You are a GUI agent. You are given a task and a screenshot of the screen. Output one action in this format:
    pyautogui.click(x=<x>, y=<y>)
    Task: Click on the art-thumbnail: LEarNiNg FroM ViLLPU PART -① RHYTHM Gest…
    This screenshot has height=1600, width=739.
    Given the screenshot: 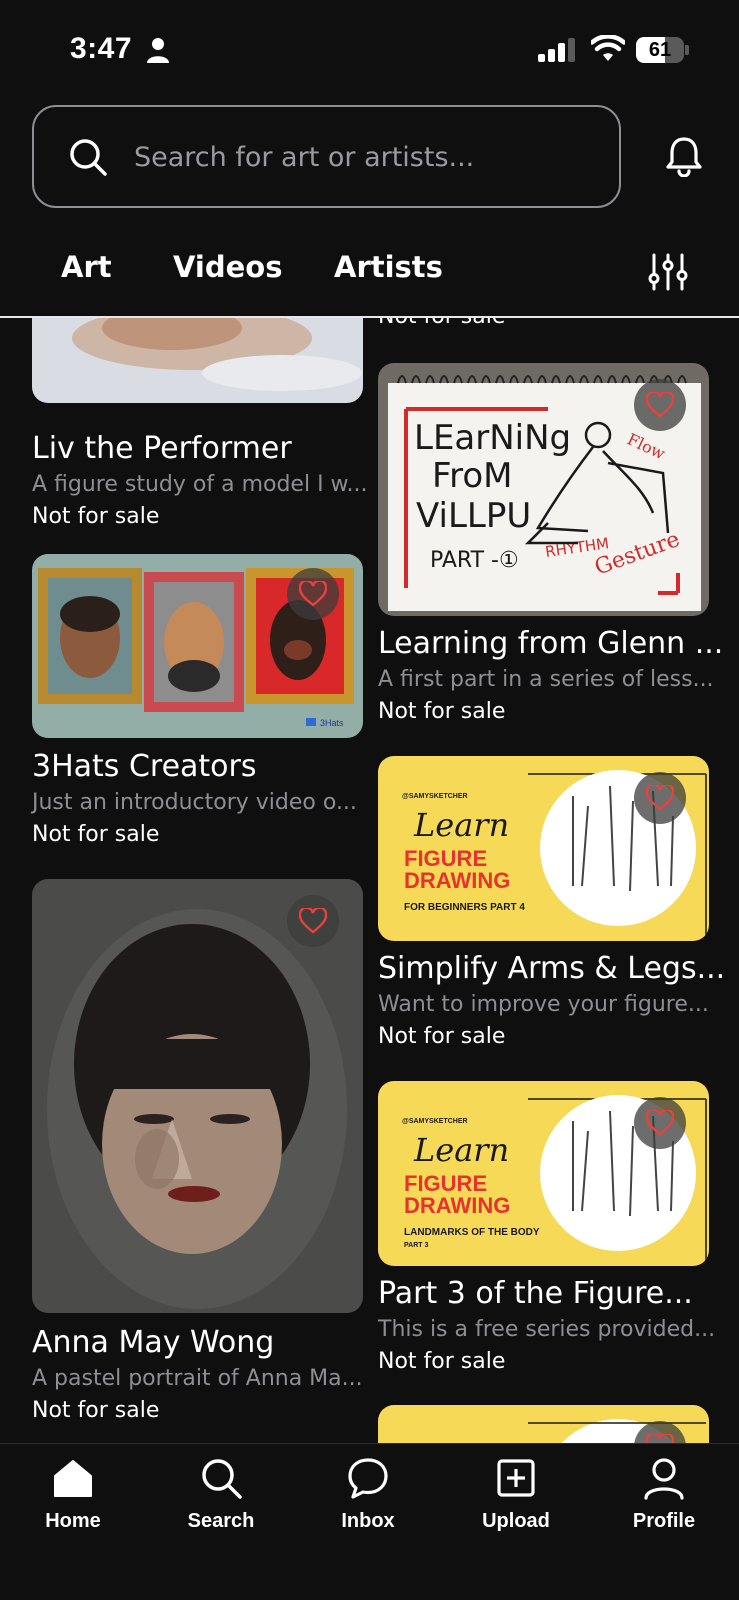 What is the action you would take?
    pyautogui.click(x=543, y=489)
    